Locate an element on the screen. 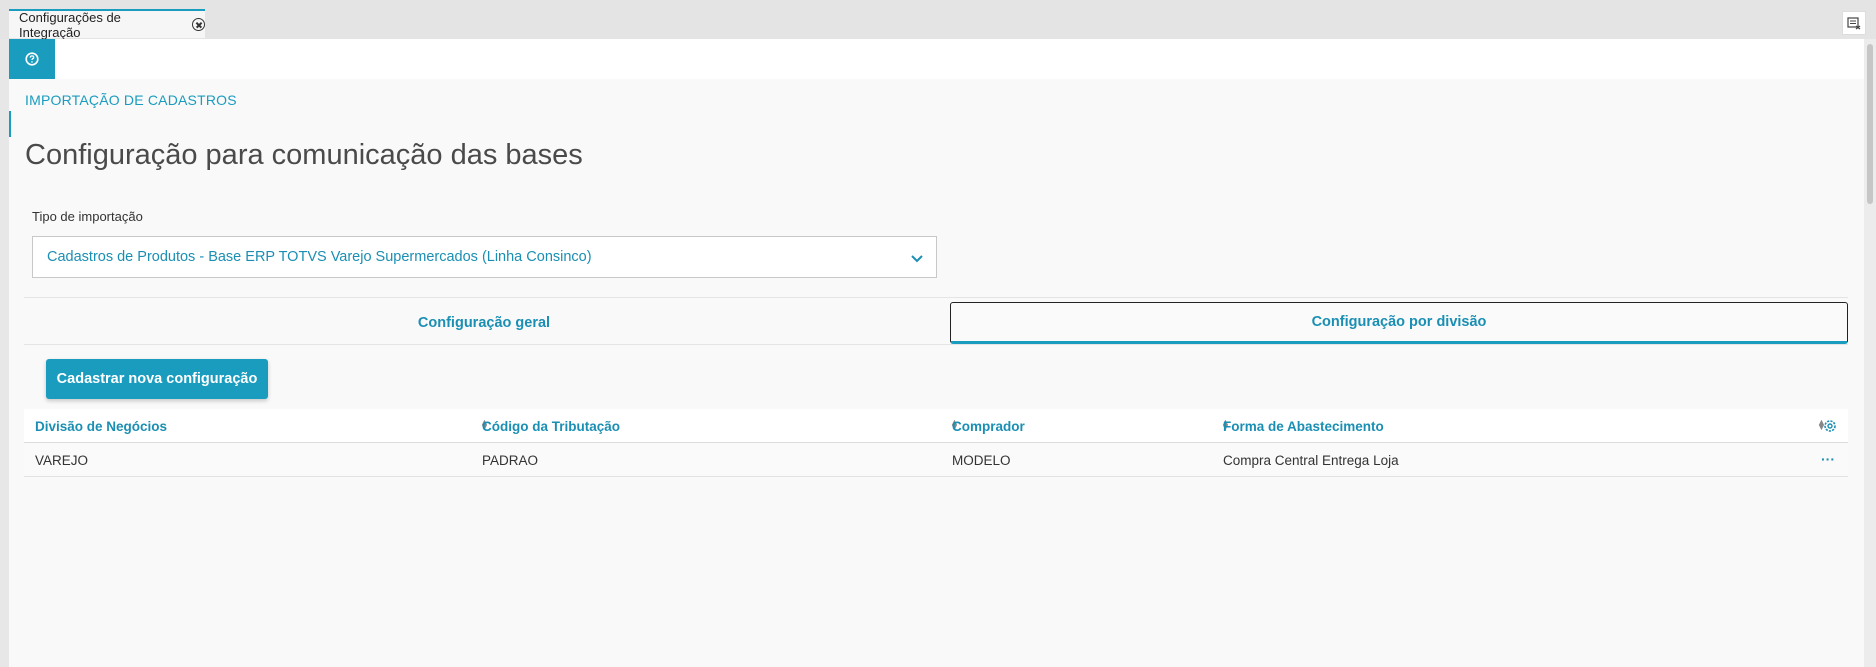 Image resolution: width=1876 pixels, height=667 pixels. chevron-down-icon is located at coordinates (917, 259).